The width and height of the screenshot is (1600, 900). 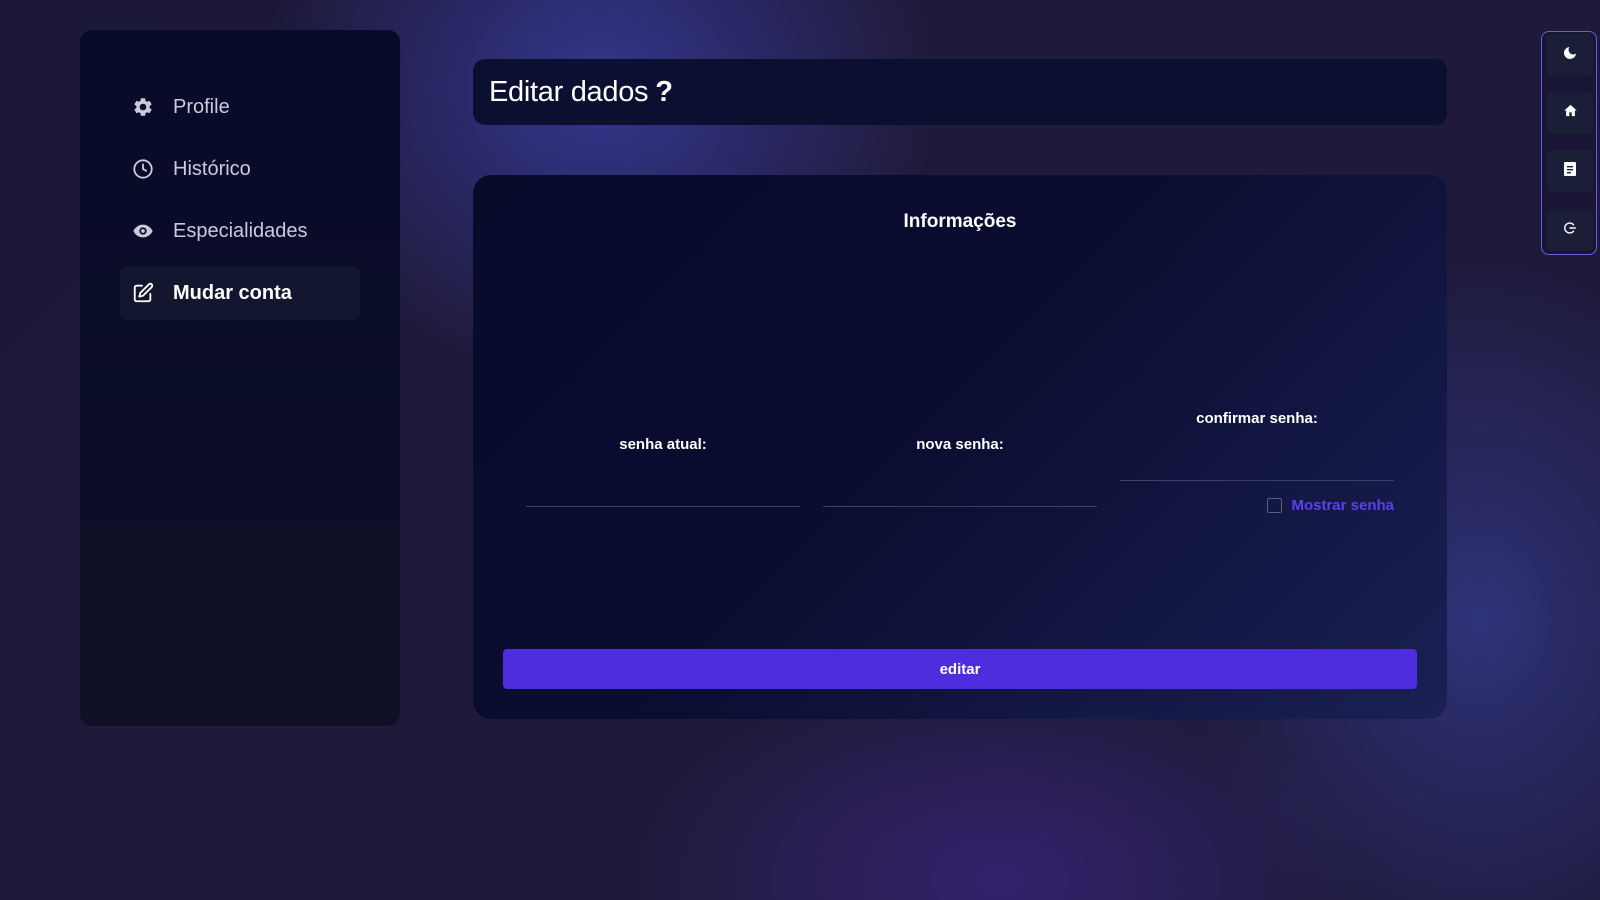 I want to click on confirm-password-input, so click(x=1257, y=466).